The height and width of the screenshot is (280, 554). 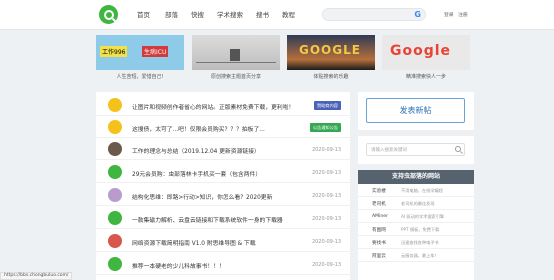 I want to click on banner-caption: 人生苦短，爱惜自己!, so click(x=140, y=76).